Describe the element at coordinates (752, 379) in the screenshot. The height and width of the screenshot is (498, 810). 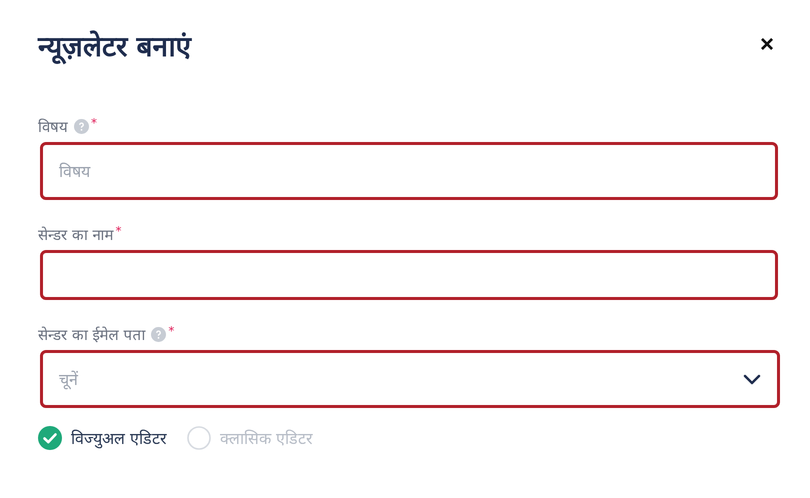
I see `chevron-down-icon` at that location.